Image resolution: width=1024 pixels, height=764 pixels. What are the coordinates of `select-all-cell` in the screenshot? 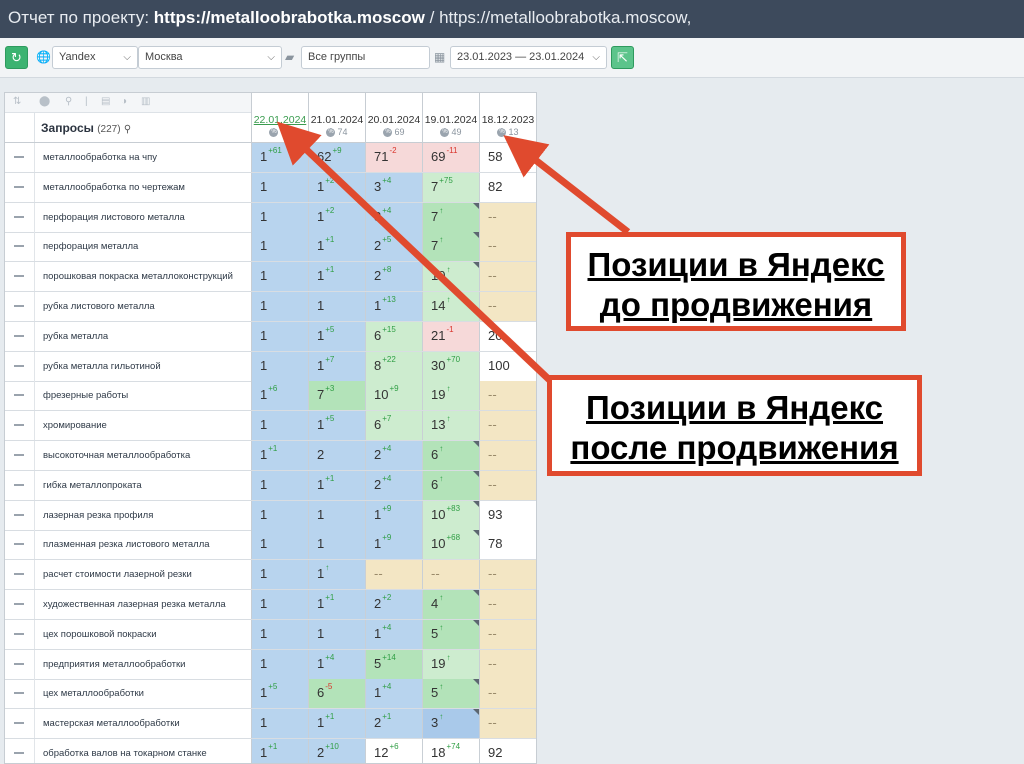 It's located at (20, 127).